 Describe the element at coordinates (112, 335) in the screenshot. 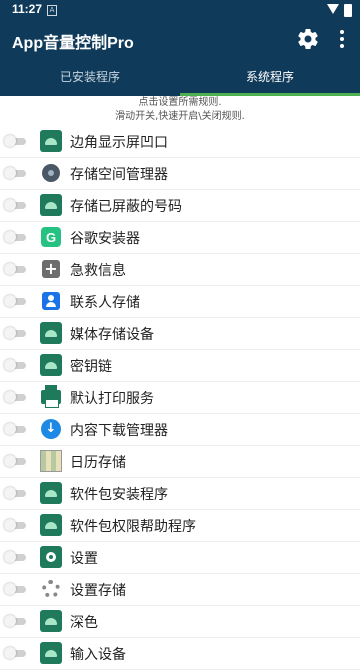

I see `app-label: 媒体存储设备` at that location.